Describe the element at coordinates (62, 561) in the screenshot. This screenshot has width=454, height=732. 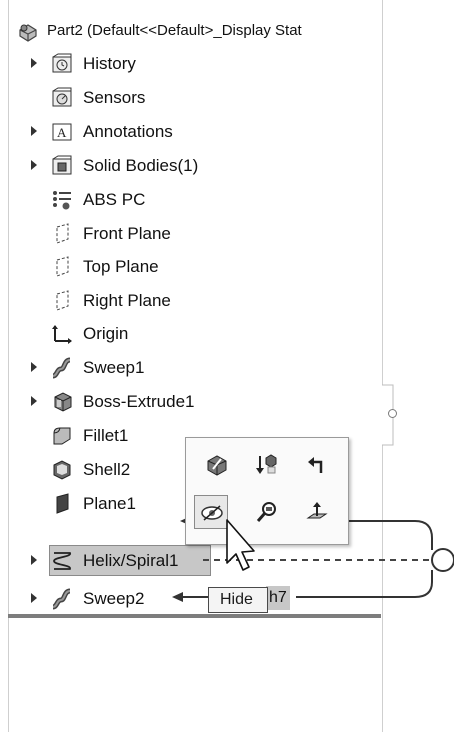
I see `helix-icon` at that location.